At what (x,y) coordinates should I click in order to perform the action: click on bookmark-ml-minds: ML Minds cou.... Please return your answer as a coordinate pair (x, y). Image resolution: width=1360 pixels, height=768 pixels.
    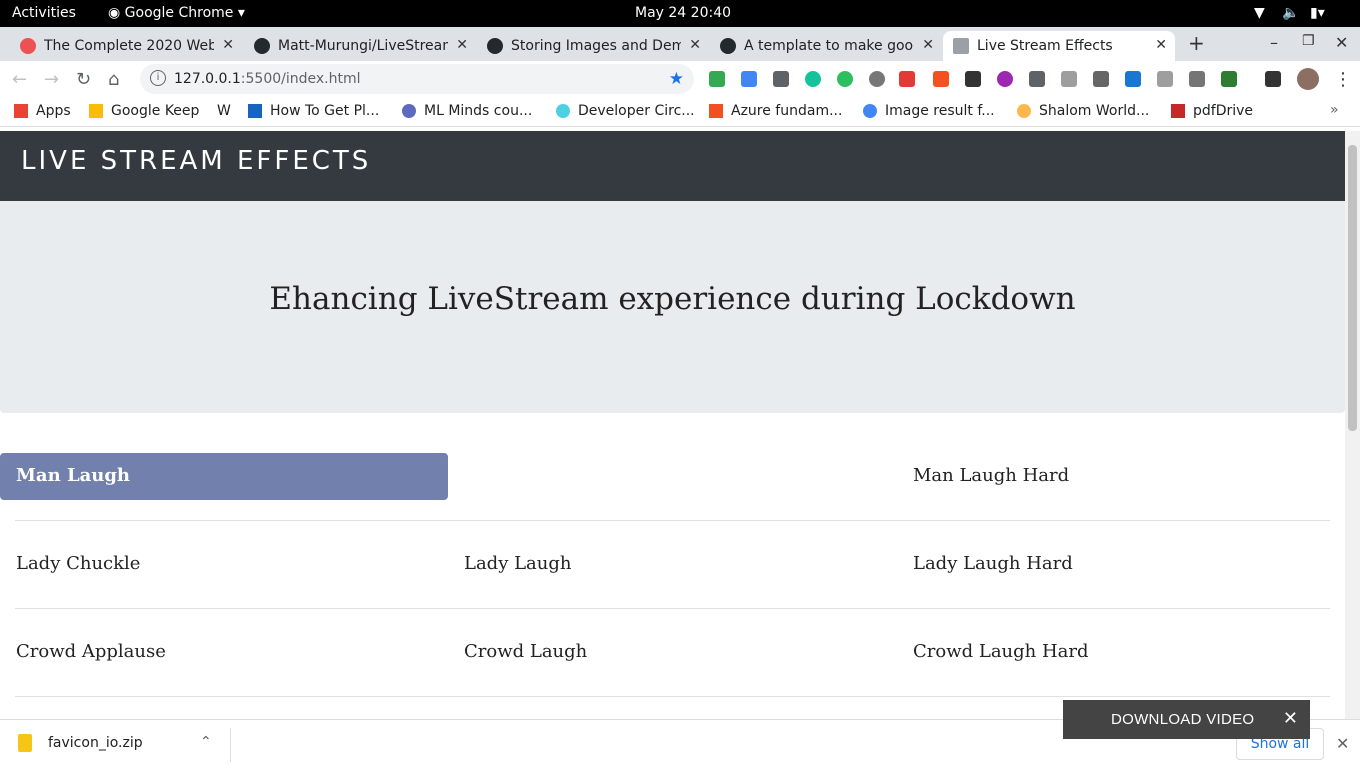
    Looking at the image, I should click on (467, 111).